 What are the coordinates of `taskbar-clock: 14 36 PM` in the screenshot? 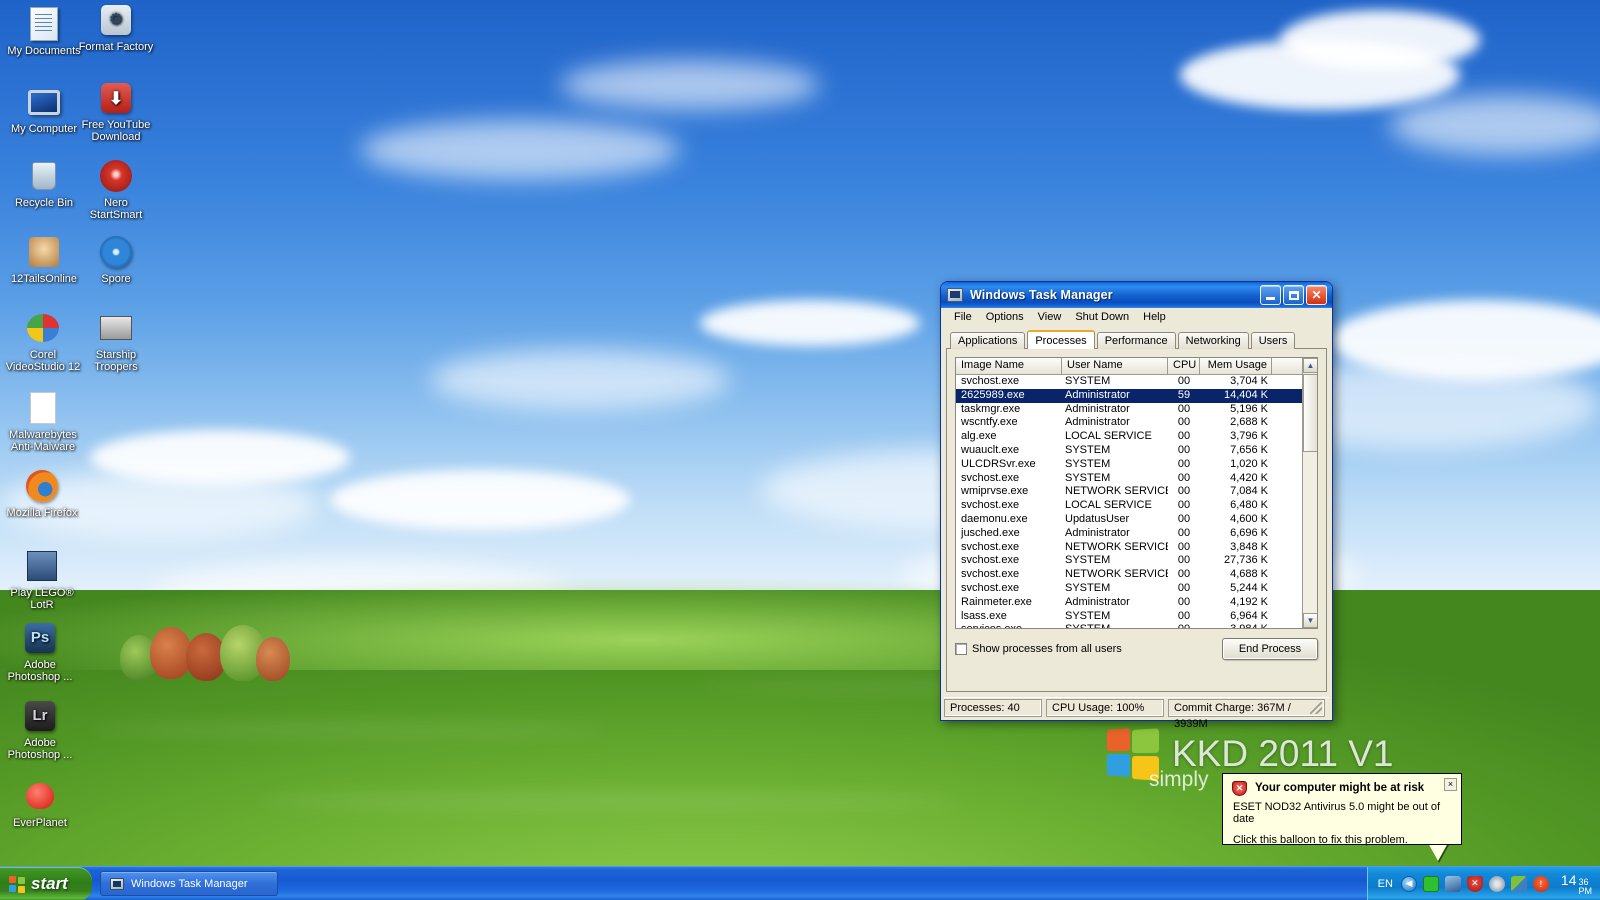 It's located at (1576, 884).